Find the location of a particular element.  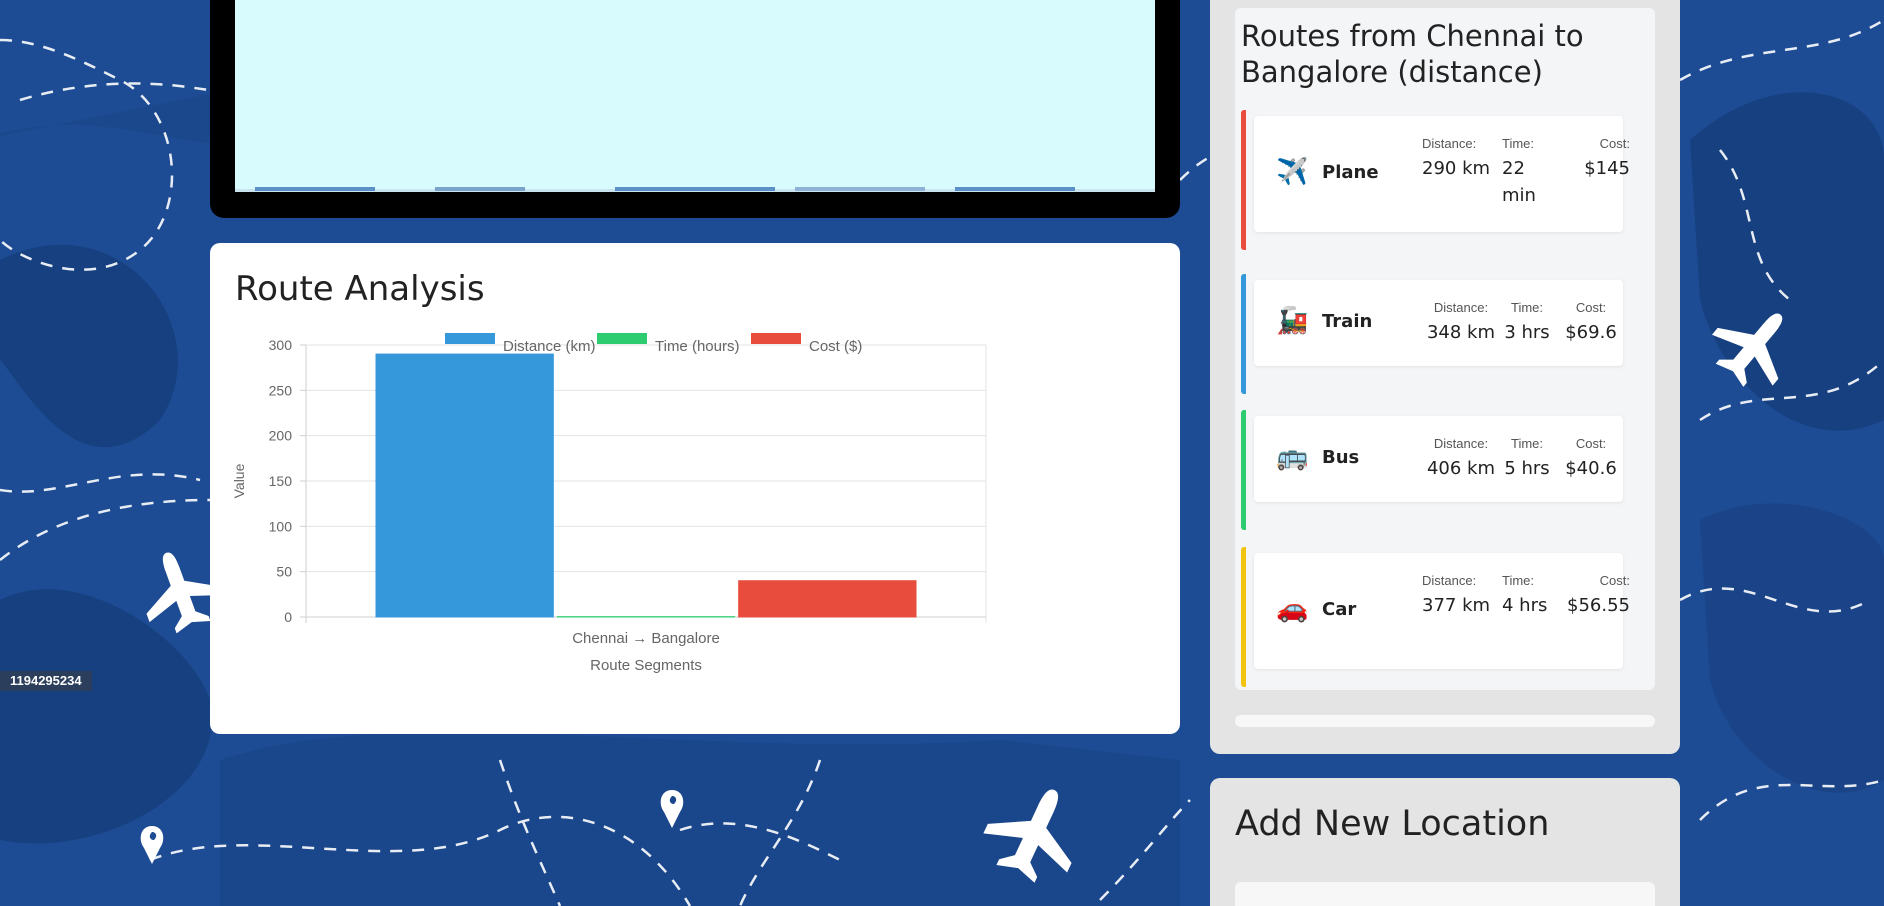

route-map is located at coordinates (695, 96).